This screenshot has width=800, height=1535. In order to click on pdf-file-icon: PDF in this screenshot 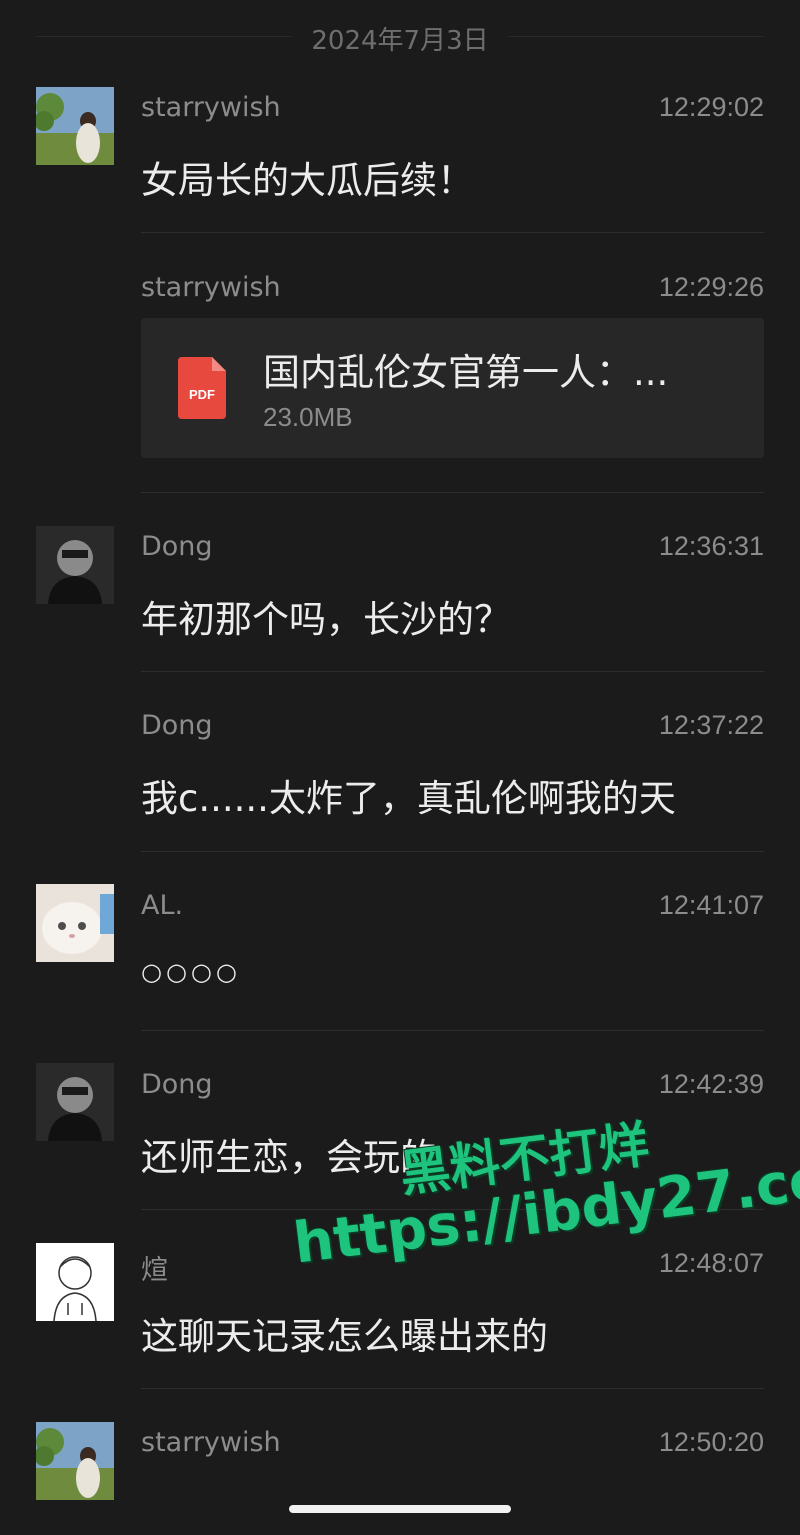, I will do `click(202, 388)`.